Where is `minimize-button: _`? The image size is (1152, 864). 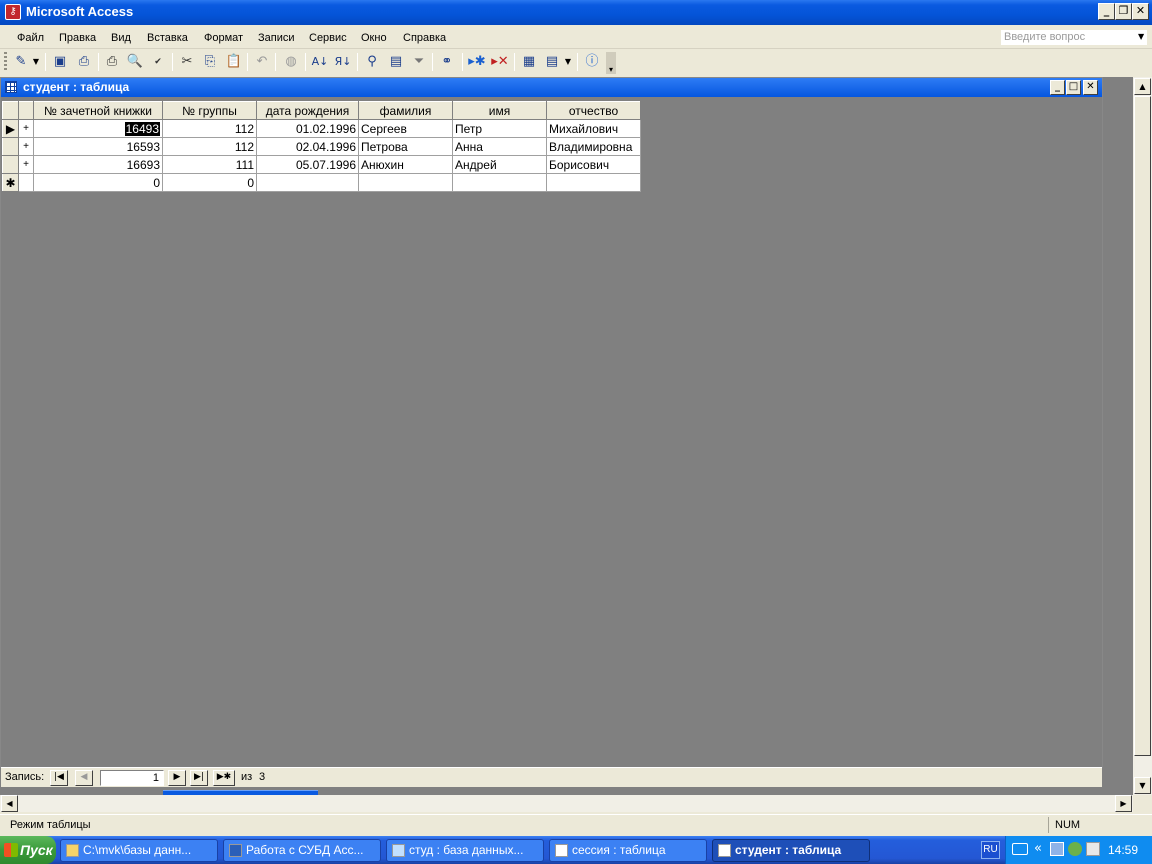 minimize-button: _ is located at coordinates (1106, 11).